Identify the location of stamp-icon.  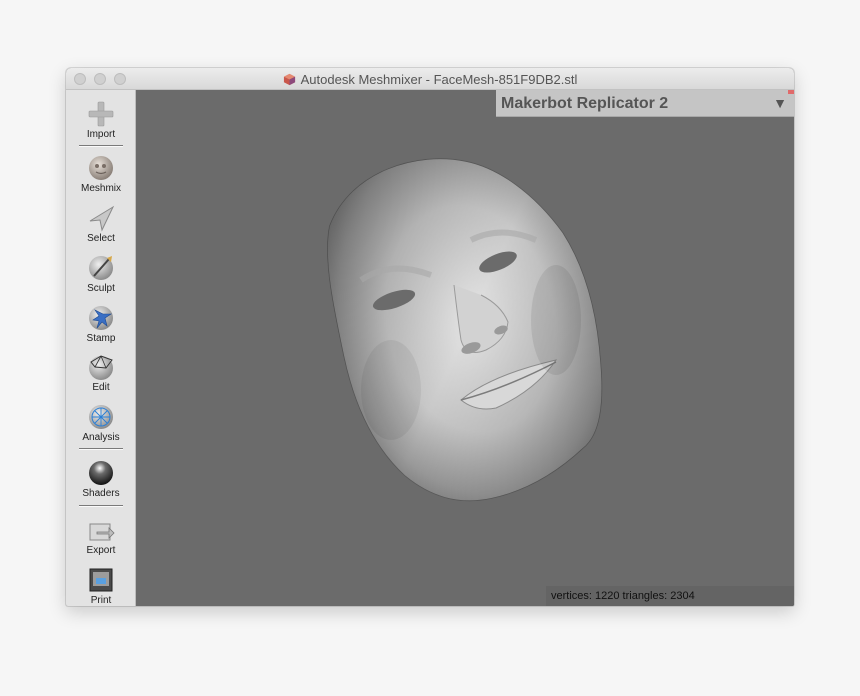
(101, 318).